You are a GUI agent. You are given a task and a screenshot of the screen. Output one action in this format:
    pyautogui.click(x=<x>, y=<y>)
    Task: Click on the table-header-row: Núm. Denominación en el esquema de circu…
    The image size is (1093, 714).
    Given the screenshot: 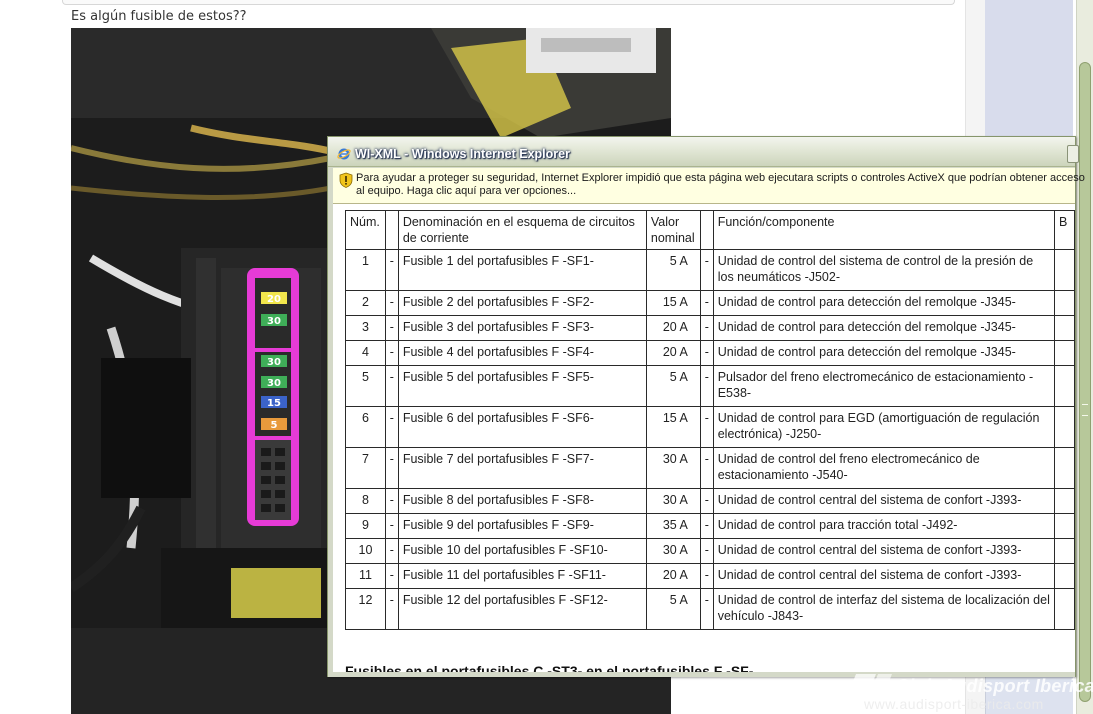 What is the action you would take?
    pyautogui.click(x=710, y=230)
    